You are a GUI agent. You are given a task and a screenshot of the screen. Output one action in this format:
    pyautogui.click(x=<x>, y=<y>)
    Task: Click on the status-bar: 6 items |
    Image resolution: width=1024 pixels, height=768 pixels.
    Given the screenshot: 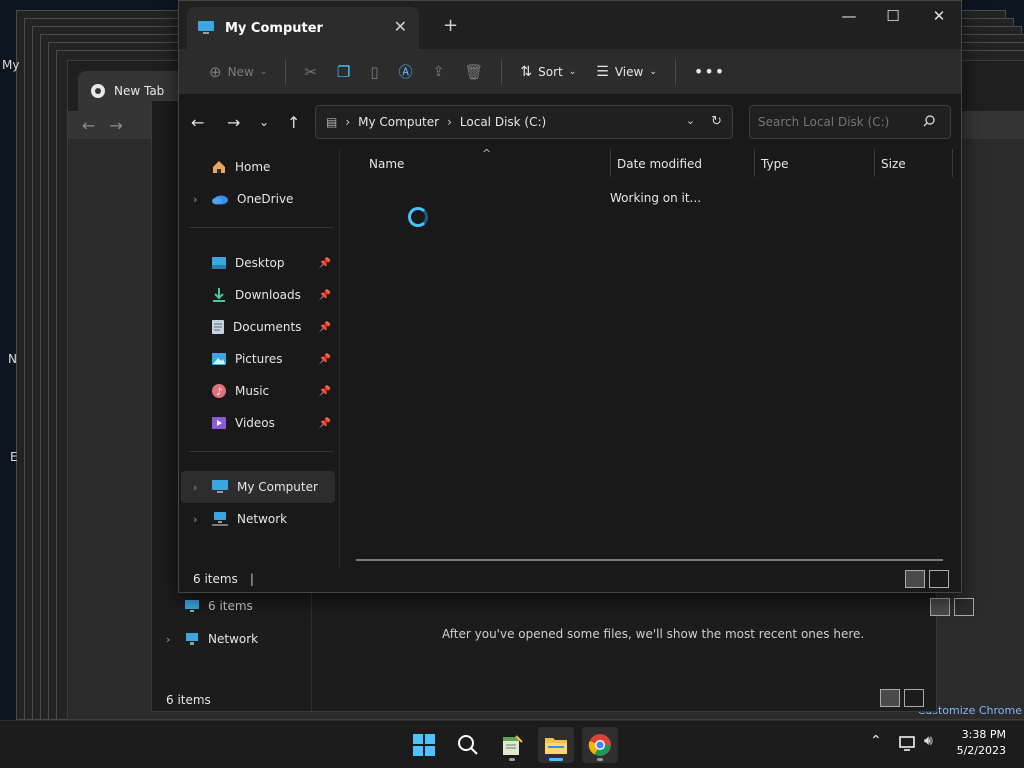 What is the action you would take?
    pyautogui.click(x=570, y=579)
    